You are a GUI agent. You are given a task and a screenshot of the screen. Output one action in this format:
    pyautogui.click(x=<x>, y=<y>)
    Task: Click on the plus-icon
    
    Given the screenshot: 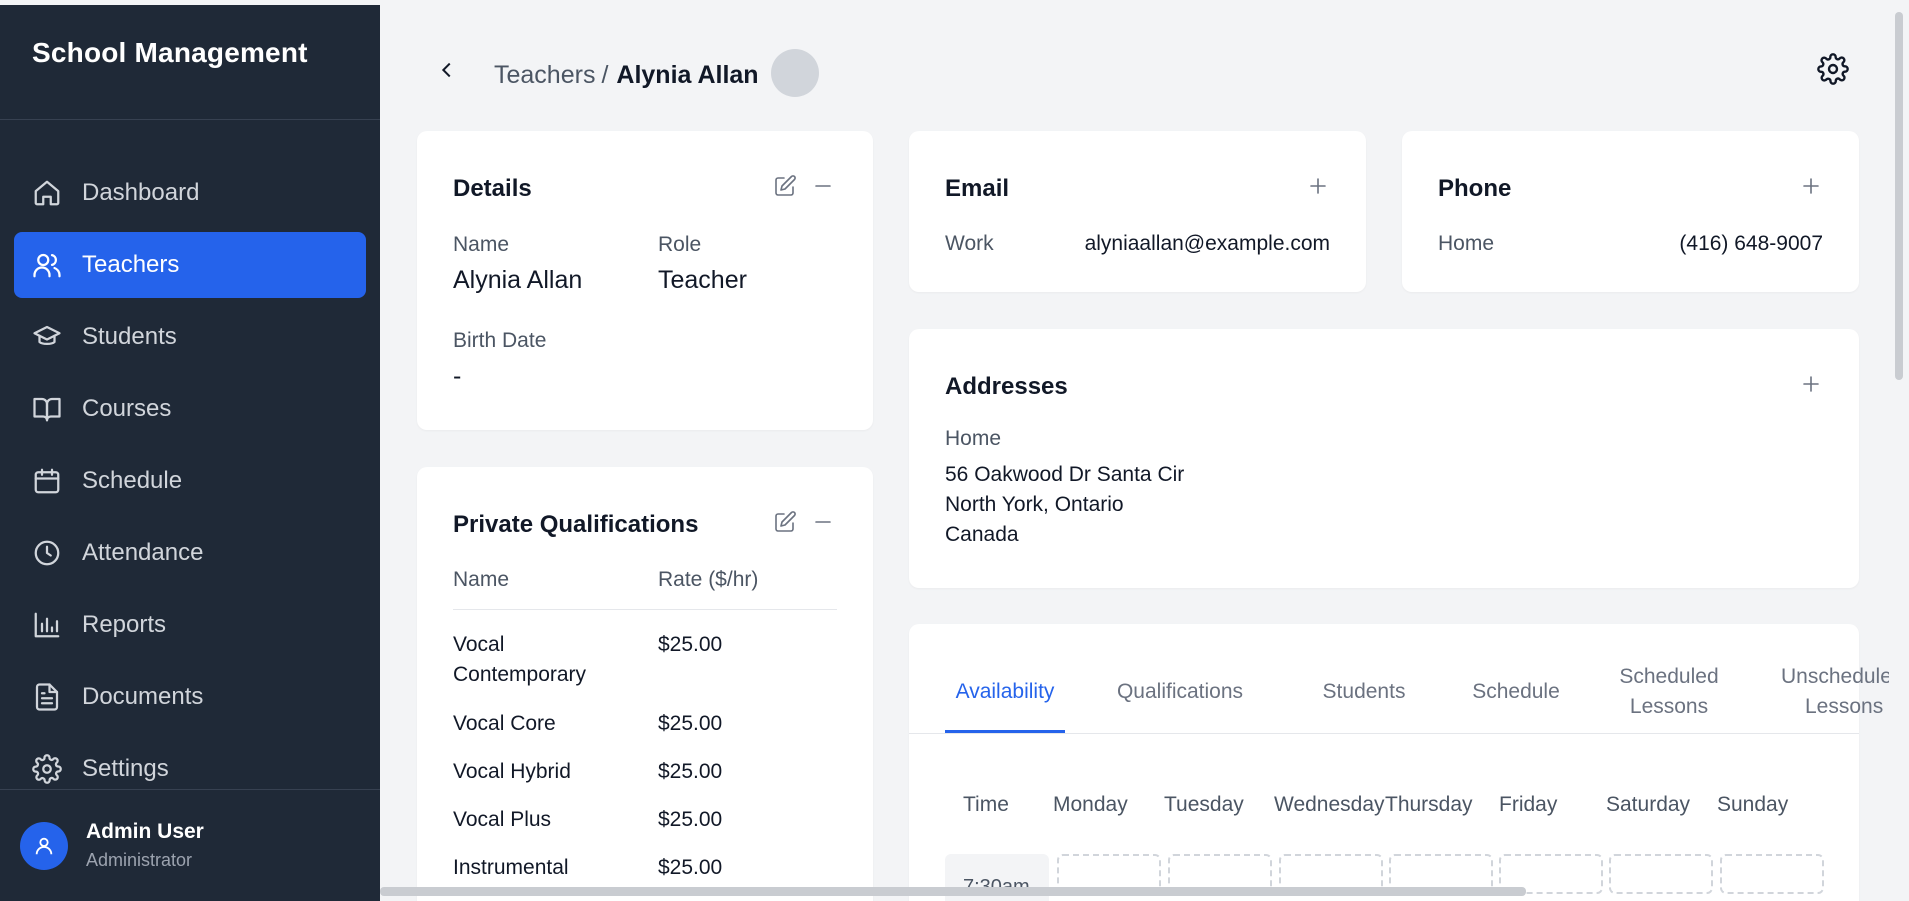 What is the action you would take?
    pyautogui.click(x=1318, y=186)
    